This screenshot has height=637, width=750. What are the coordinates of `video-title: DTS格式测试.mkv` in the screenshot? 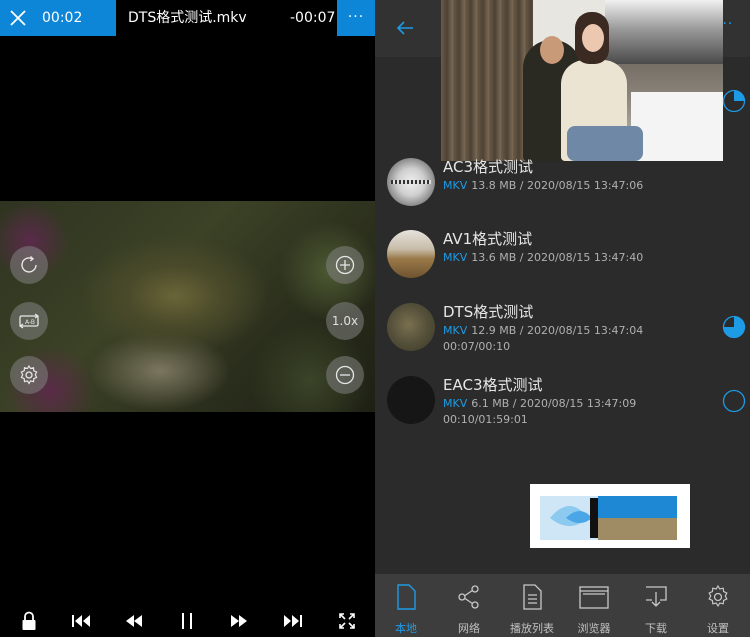 It's located at (187, 18).